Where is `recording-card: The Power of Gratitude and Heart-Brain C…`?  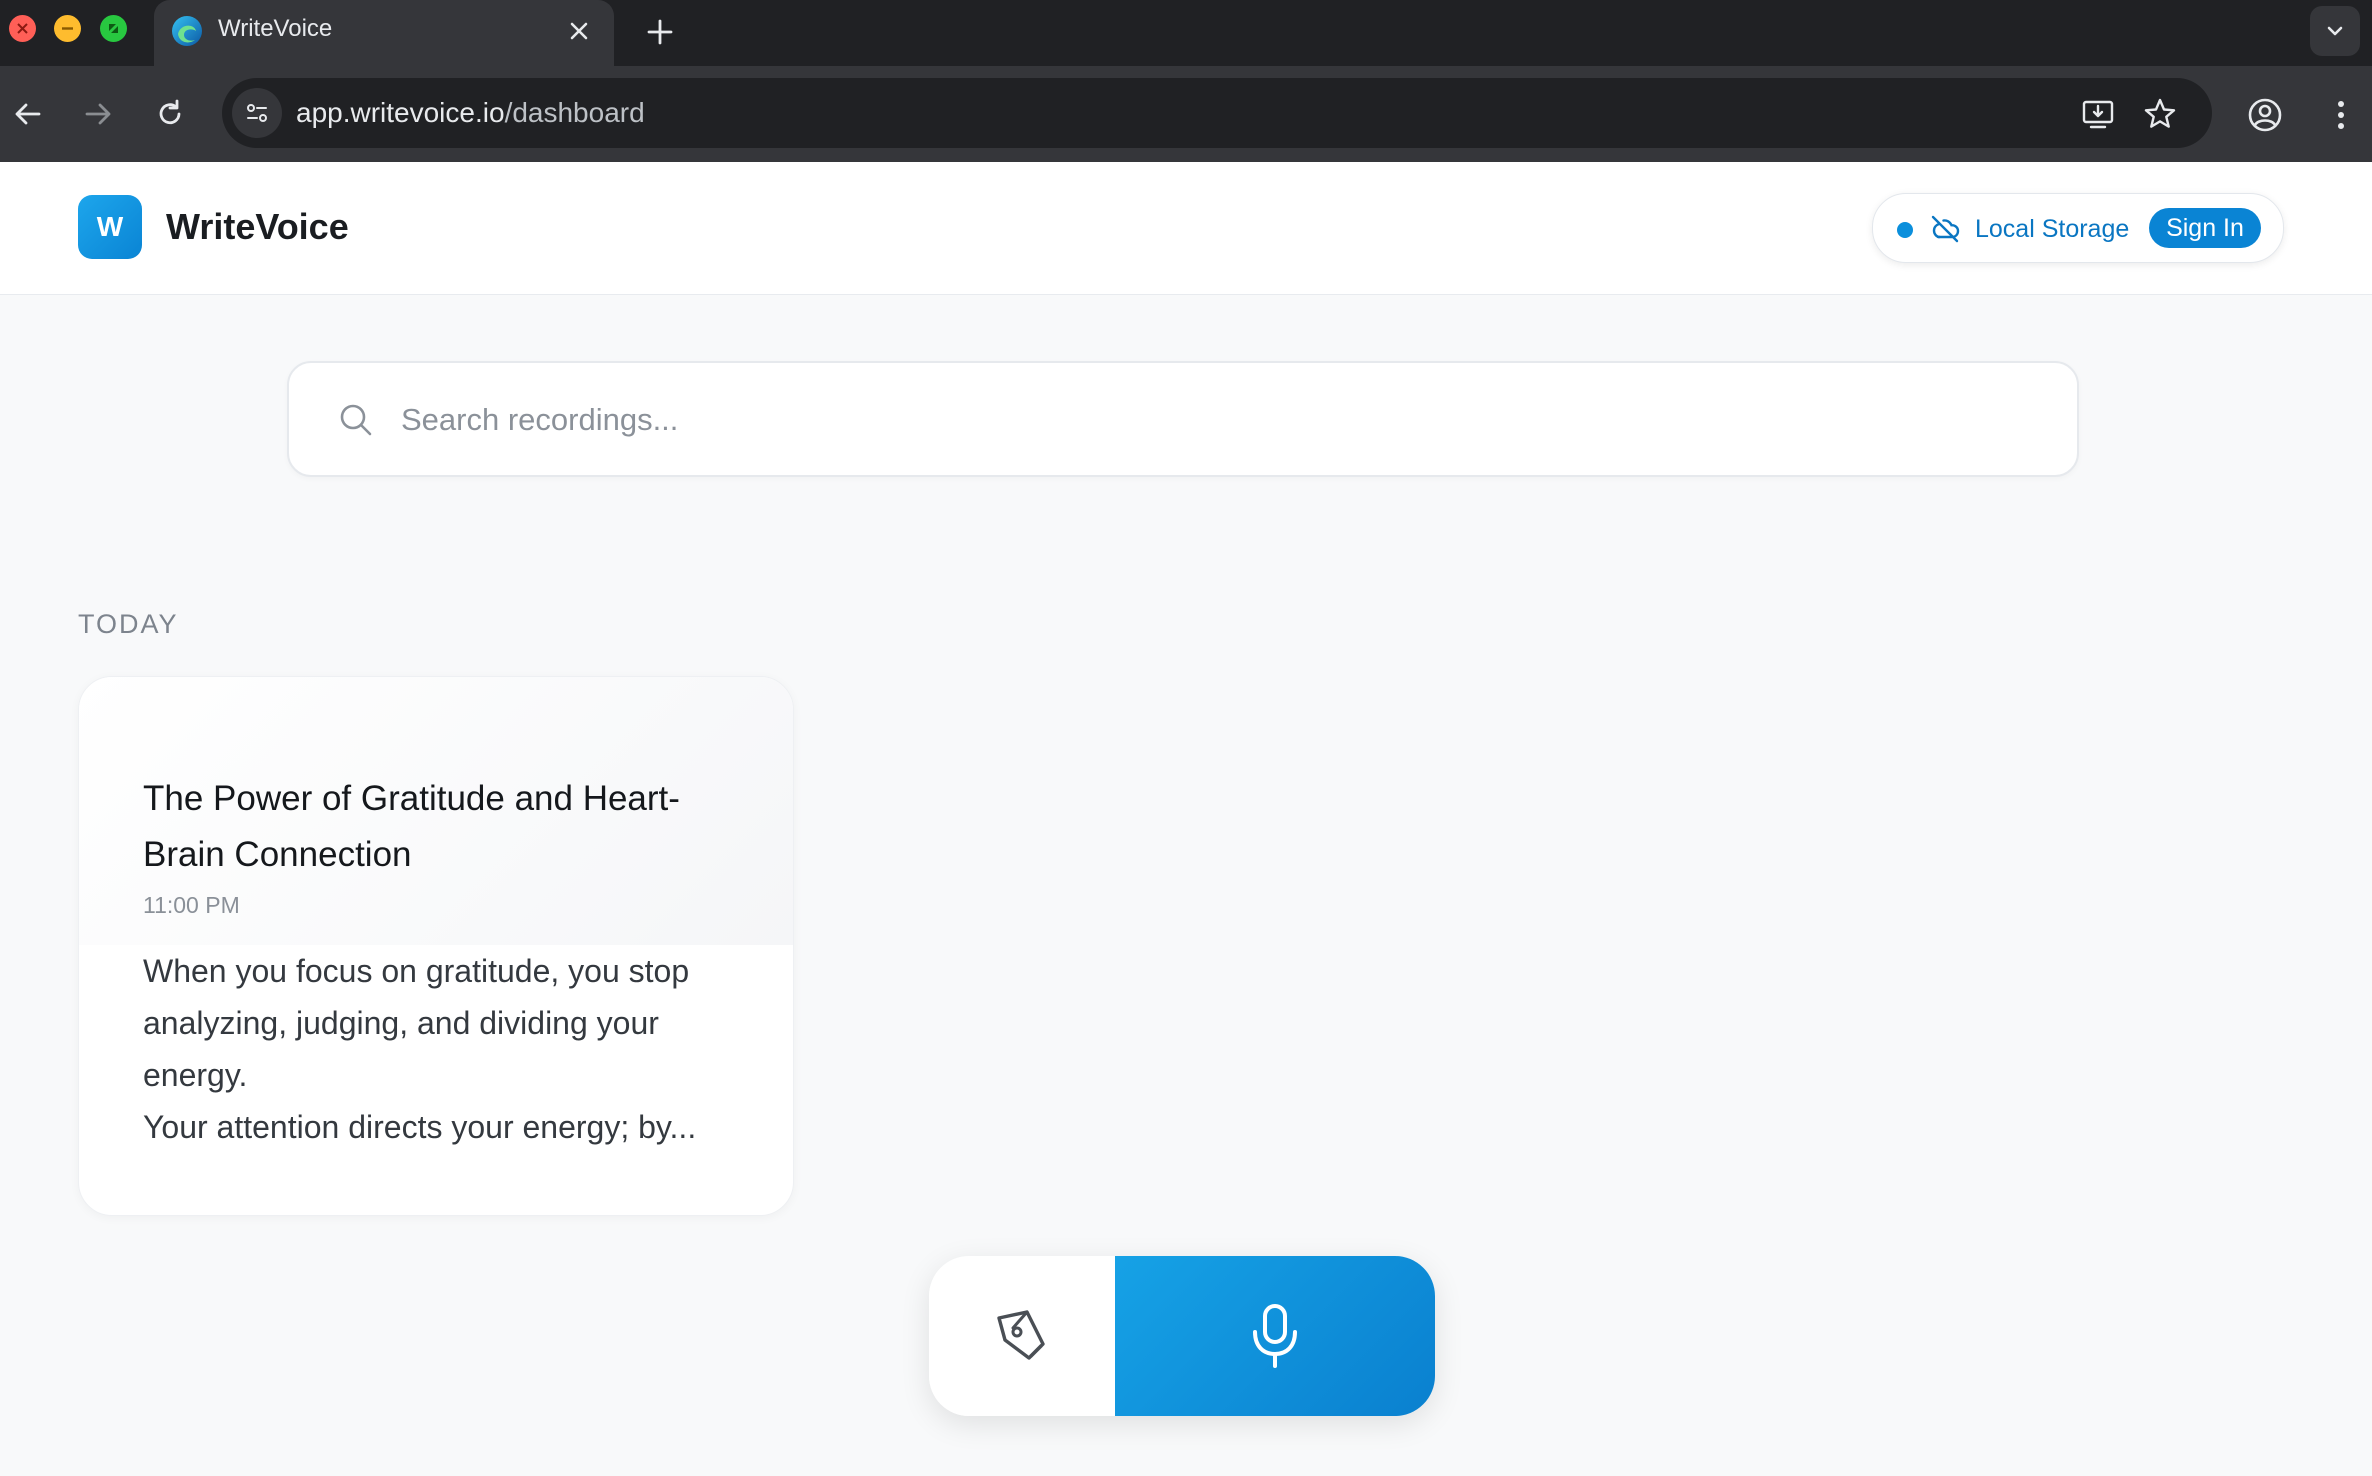 recording-card: The Power of Gratitude and Heart-Brain C… is located at coordinates (436, 946).